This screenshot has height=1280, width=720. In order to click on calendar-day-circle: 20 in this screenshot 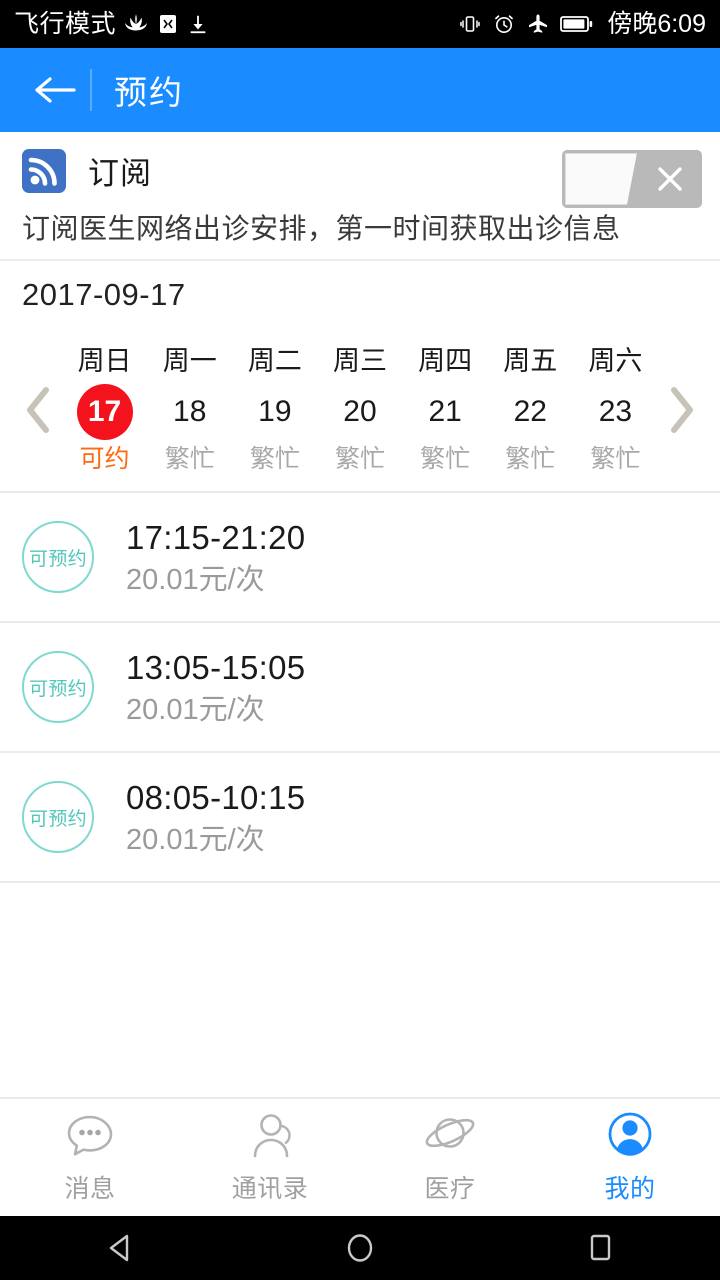, I will do `click(359, 412)`.